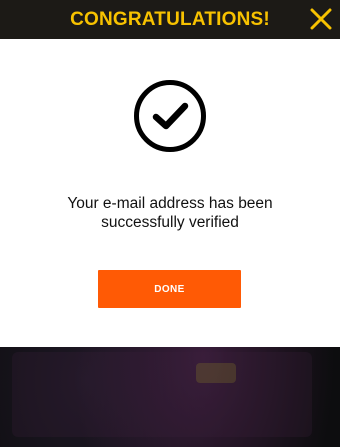 This screenshot has width=340, height=447. What do you see at coordinates (170, 116) in the screenshot?
I see `check-circle-icon` at bounding box center [170, 116].